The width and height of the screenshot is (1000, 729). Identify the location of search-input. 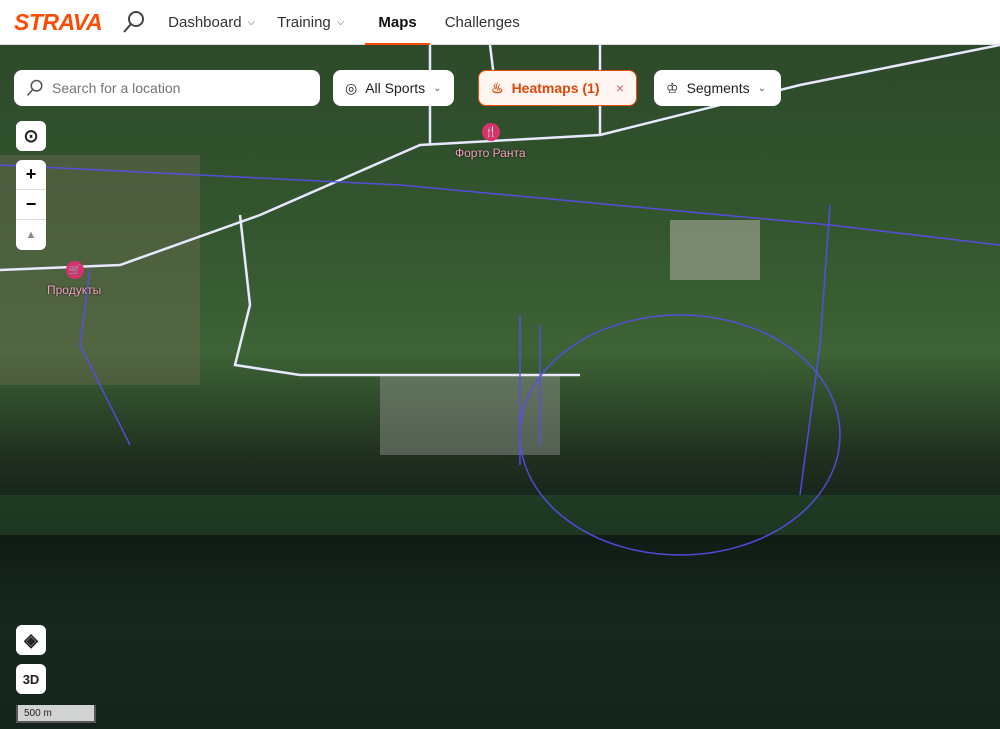
(177, 88).